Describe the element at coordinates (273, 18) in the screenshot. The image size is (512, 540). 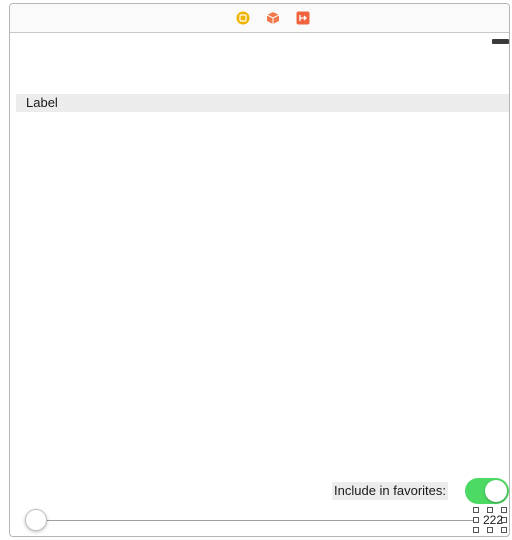
I see `first-responder-icon` at that location.